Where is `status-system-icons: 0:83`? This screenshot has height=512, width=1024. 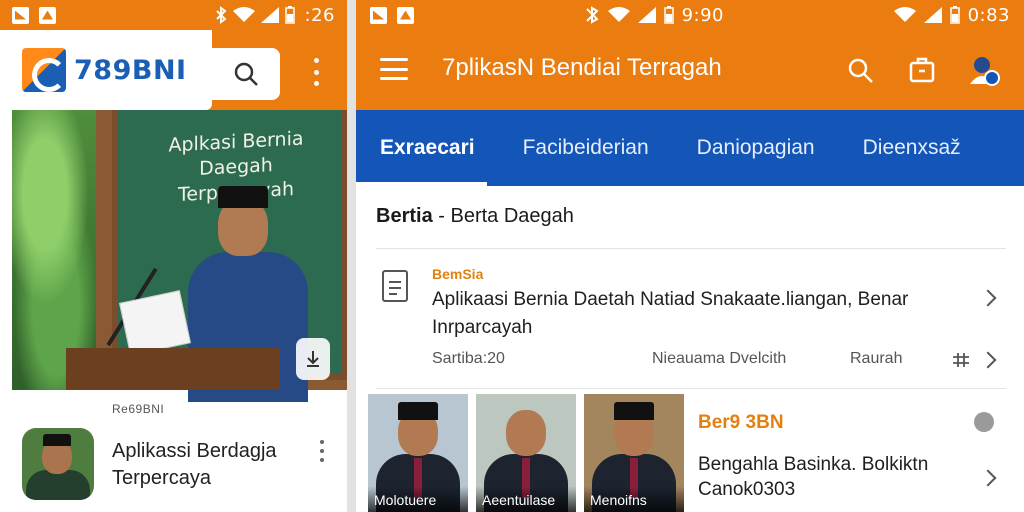
status-system-icons: 0:83 is located at coordinates (951, 15).